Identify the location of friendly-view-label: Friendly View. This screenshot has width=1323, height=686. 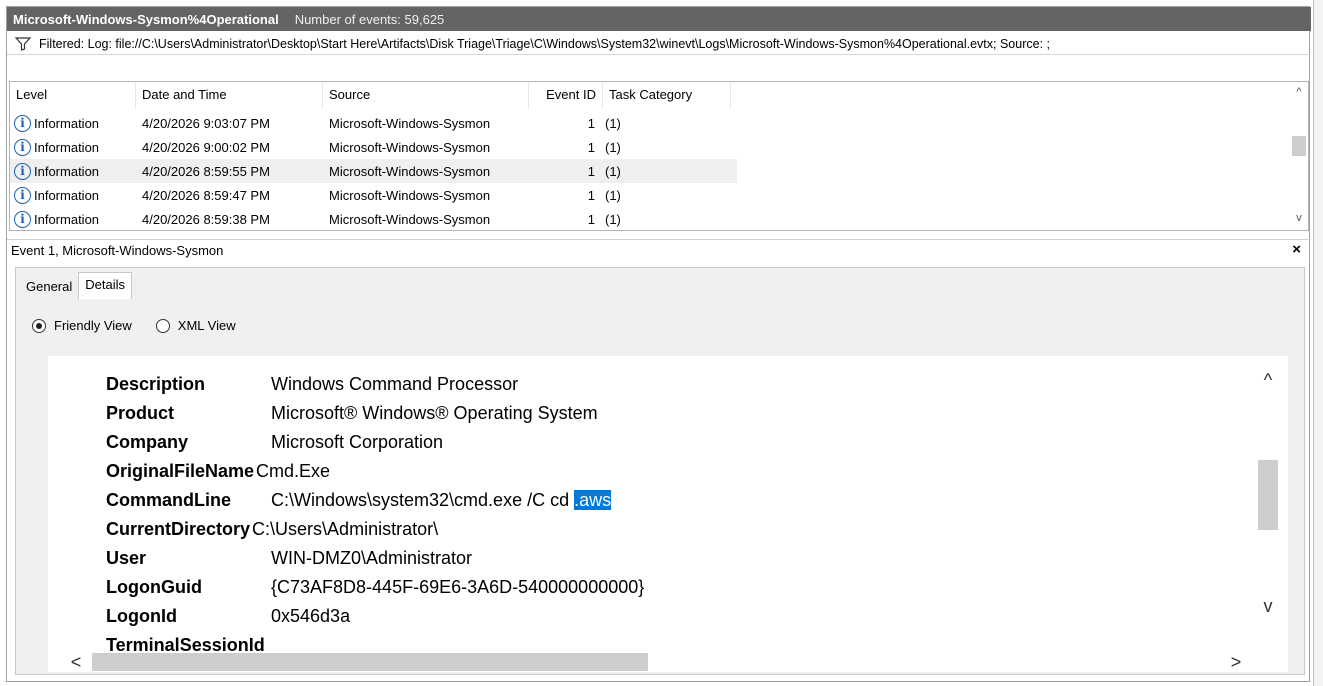
(93, 325).